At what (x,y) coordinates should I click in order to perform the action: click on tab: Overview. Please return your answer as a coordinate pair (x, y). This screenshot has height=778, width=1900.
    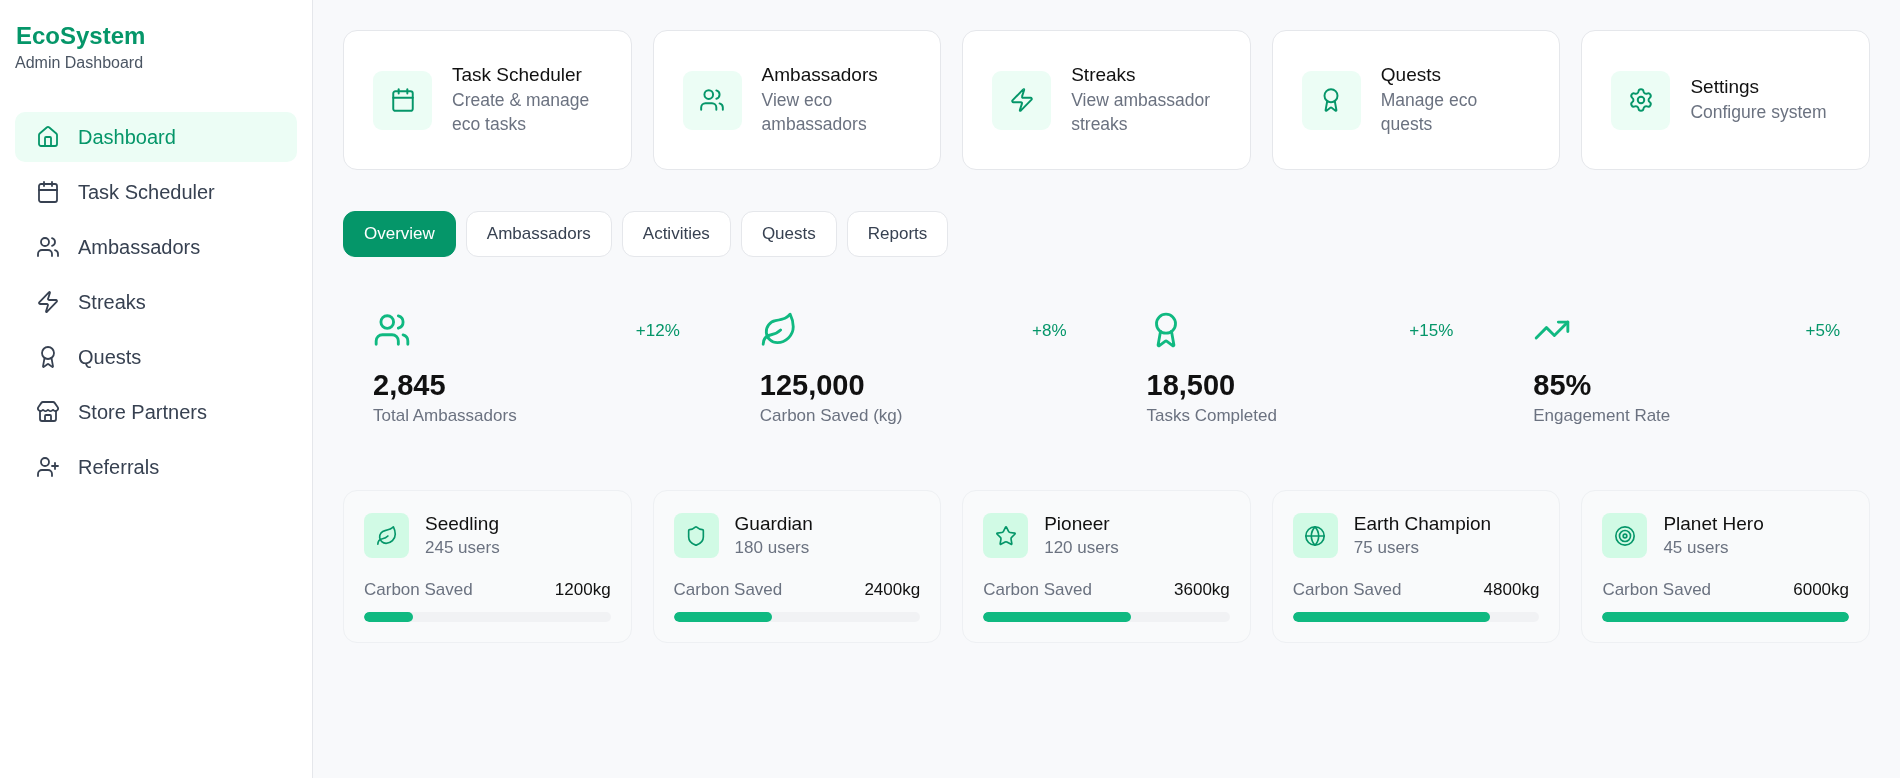
    Looking at the image, I should click on (399, 234).